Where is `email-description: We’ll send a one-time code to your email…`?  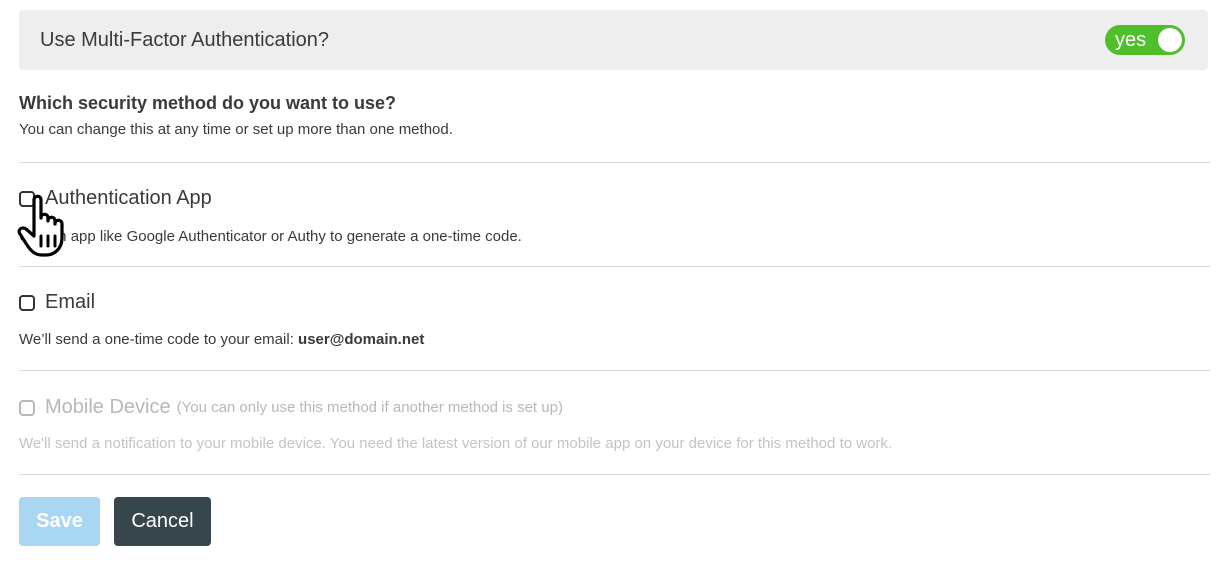 email-description: We’ll send a one-time code to your email… is located at coordinates (221, 339).